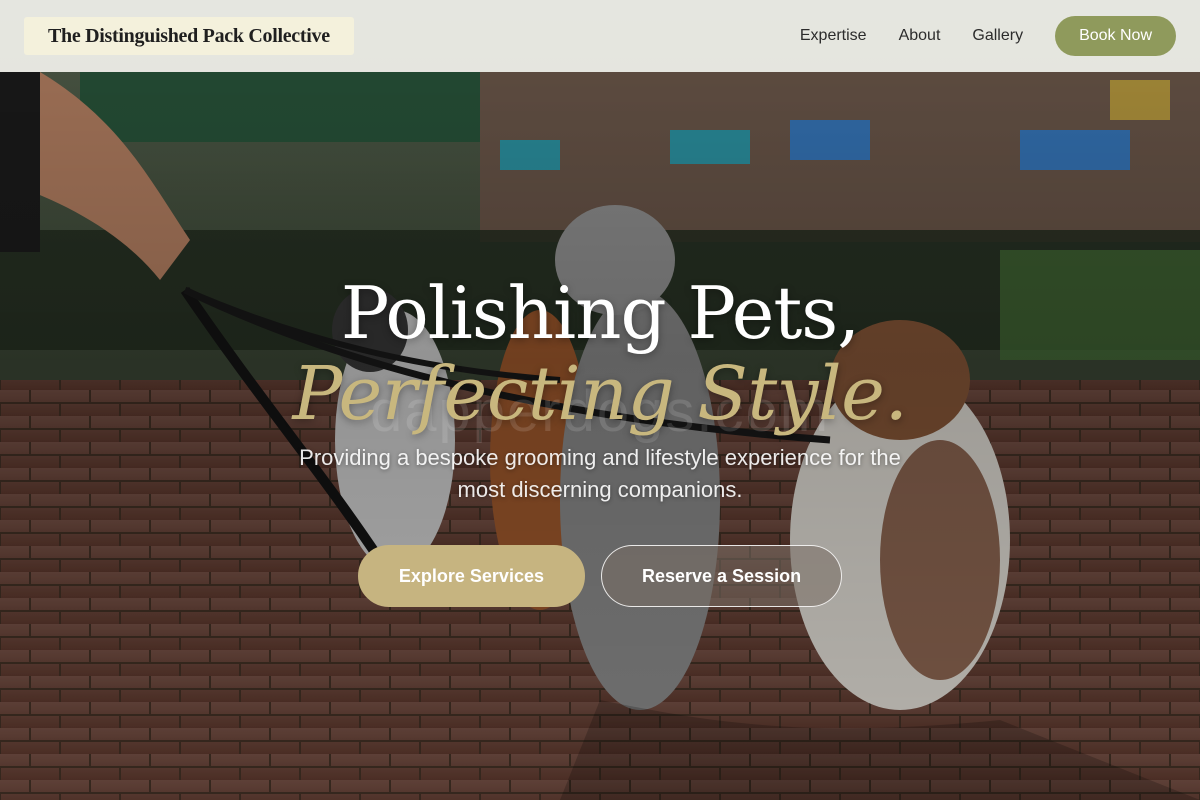 Image resolution: width=1200 pixels, height=800 pixels. I want to click on headline-line-1: Polishing Pets,, so click(600, 313).